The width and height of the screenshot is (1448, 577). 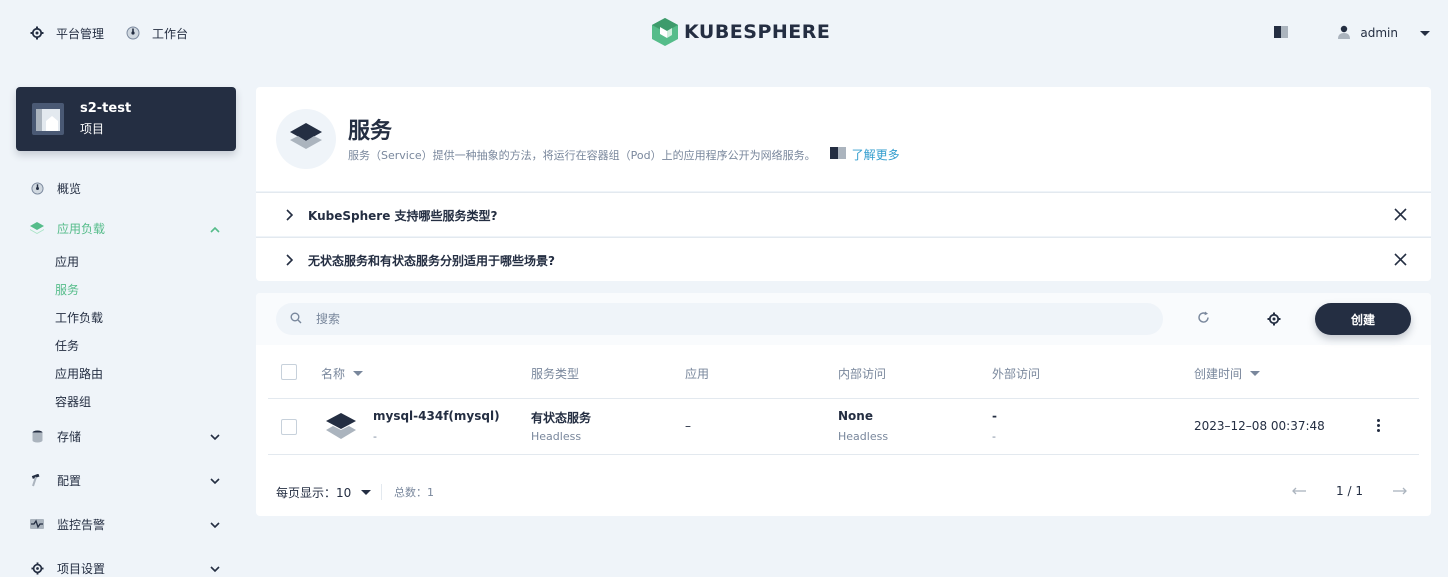 What do you see at coordinates (37, 480) in the screenshot?
I see `hammer-icon` at bounding box center [37, 480].